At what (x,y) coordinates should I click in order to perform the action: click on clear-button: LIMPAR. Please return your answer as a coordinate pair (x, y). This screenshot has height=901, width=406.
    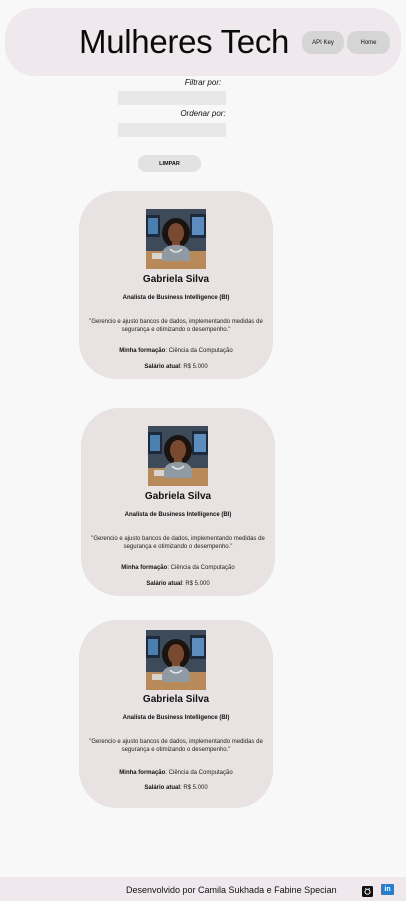
    Looking at the image, I should click on (169, 163).